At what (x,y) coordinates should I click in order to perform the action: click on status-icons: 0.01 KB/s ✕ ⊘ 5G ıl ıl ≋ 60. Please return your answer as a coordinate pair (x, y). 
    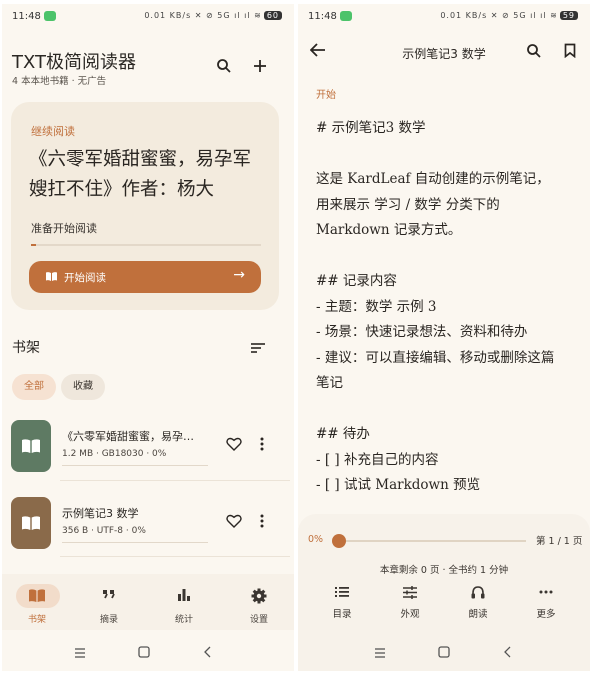
    Looking at the image, I should click on (213, 15).